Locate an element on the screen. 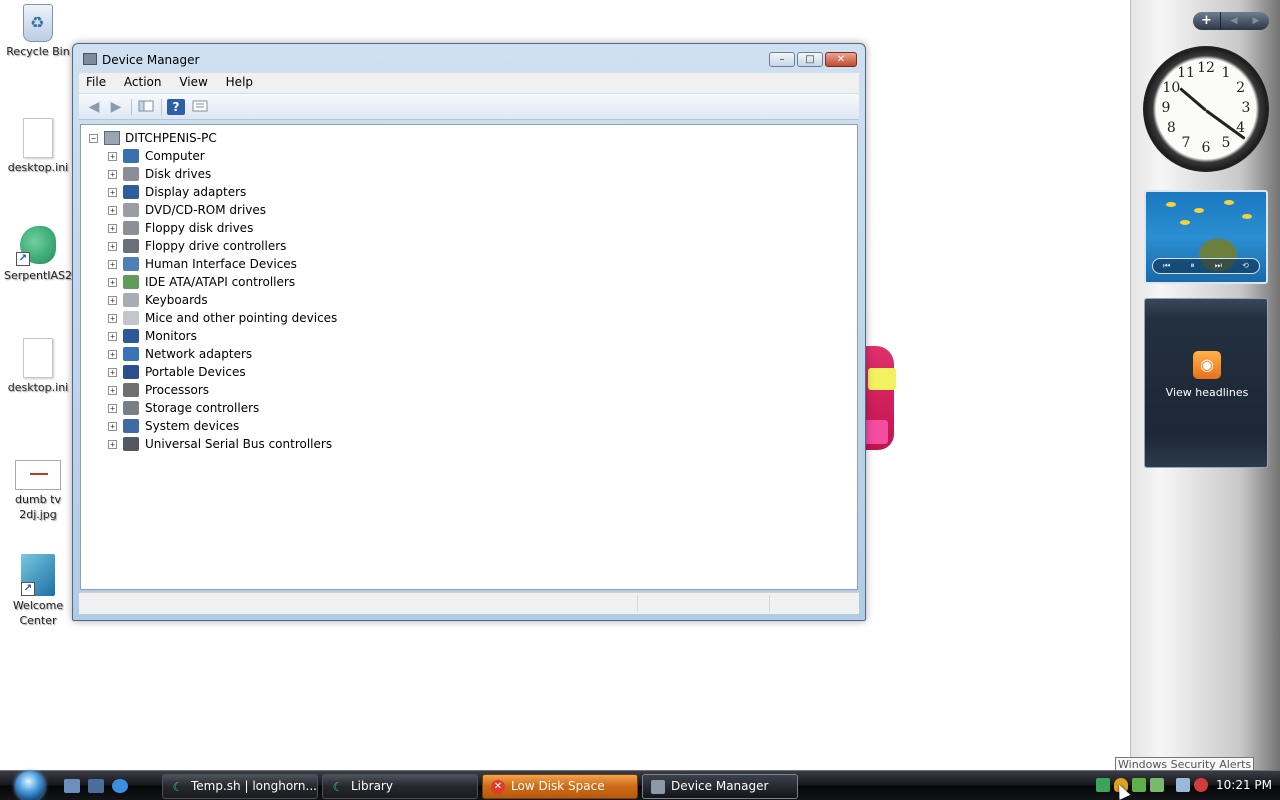 Image resolution: width=1280 pixels, height=800 pixels. clock-number: 5 is located at coordinates (1226, 142).